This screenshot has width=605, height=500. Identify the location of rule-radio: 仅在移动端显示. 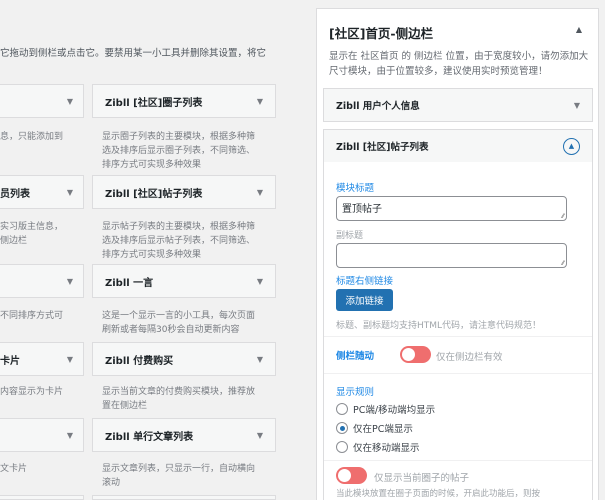
(378, 447).